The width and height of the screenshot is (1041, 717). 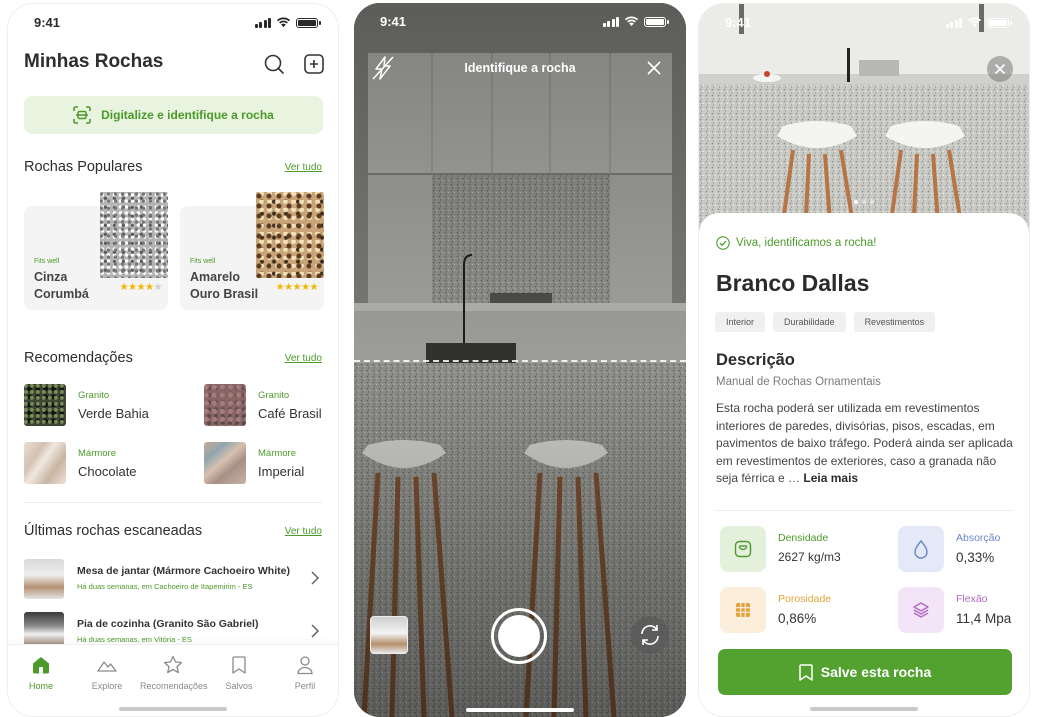 What do you see at coordinates (520, 68) in the screenshot?
I see `camera-title: Identifique a rocha` at bounding box center [520, 68].